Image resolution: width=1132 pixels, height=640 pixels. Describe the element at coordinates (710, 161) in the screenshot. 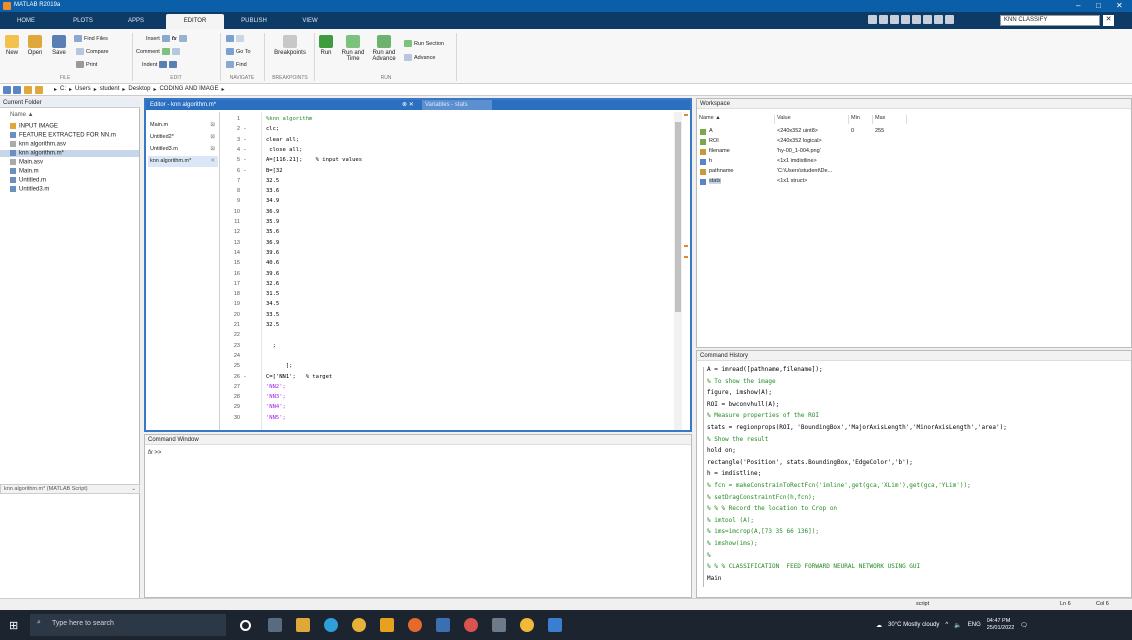

I see `workspace-cell-name: h` at that location.